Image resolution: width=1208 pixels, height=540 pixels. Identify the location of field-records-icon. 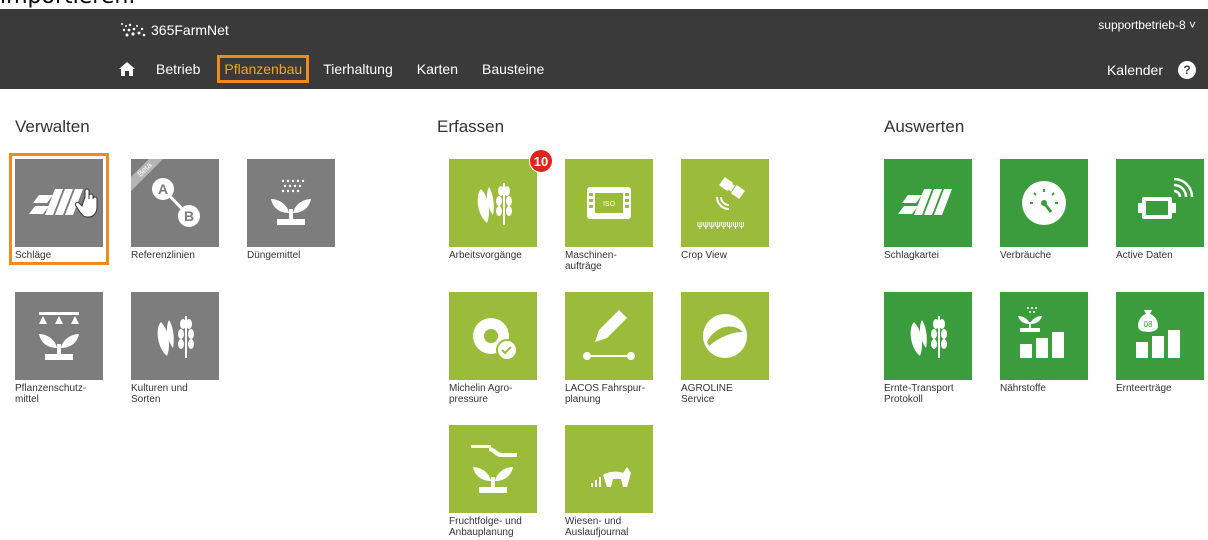
(925, 202).